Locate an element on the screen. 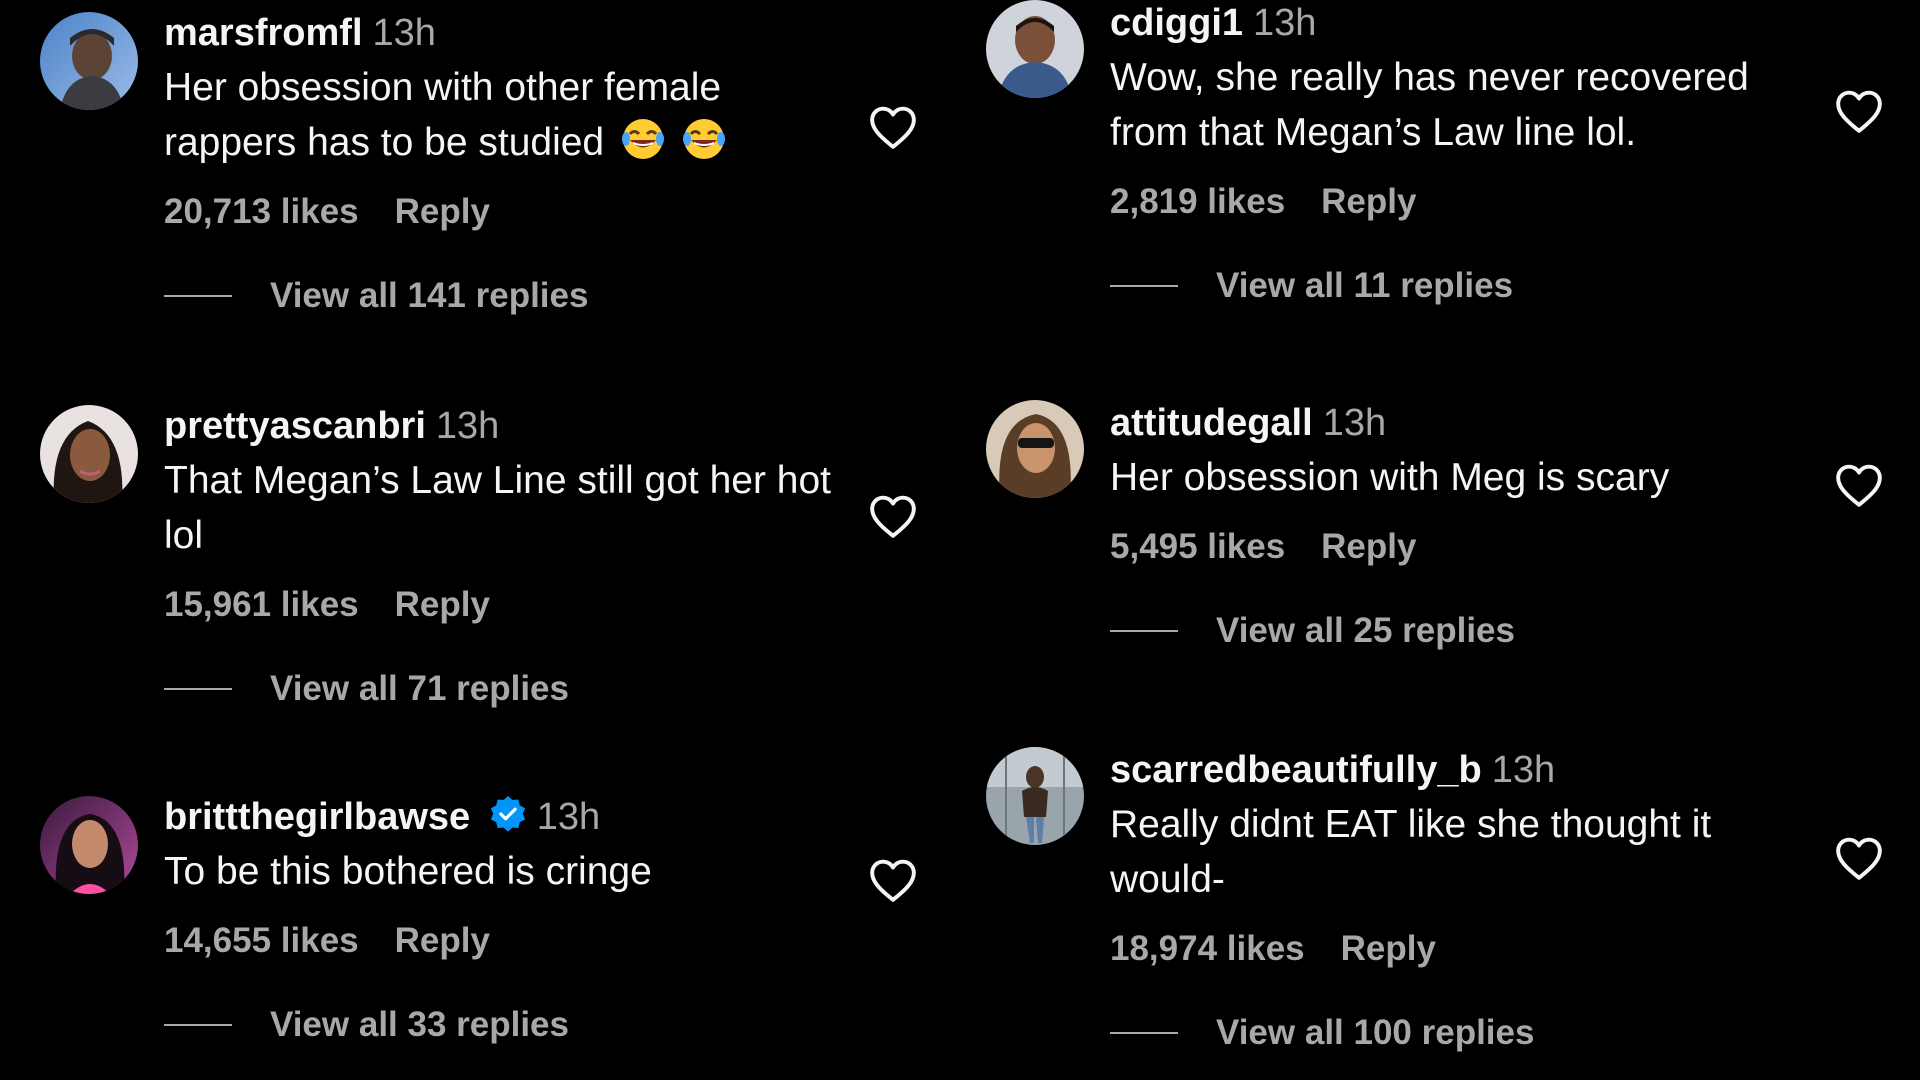 The height and width of the screenshot is (1080, 1920). view-replies-label: View all 25 replies is located at coordinates (1365, 630).